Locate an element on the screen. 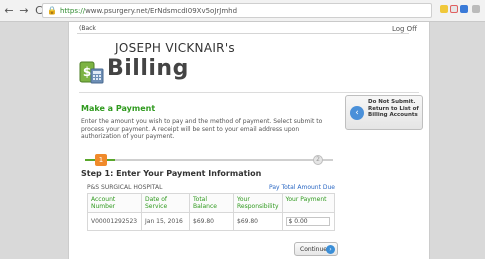 The width and height of the screenshot is (485, 259). column-header: Account Number is located at coordinates (114, 203).